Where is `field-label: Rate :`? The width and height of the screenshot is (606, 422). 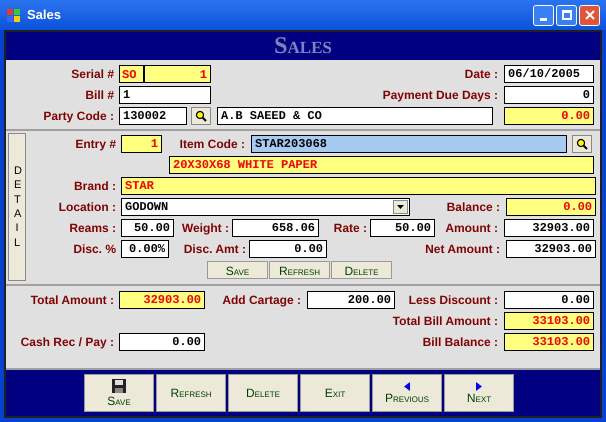 field-label: Rate : is located at coordinates (350, 228).